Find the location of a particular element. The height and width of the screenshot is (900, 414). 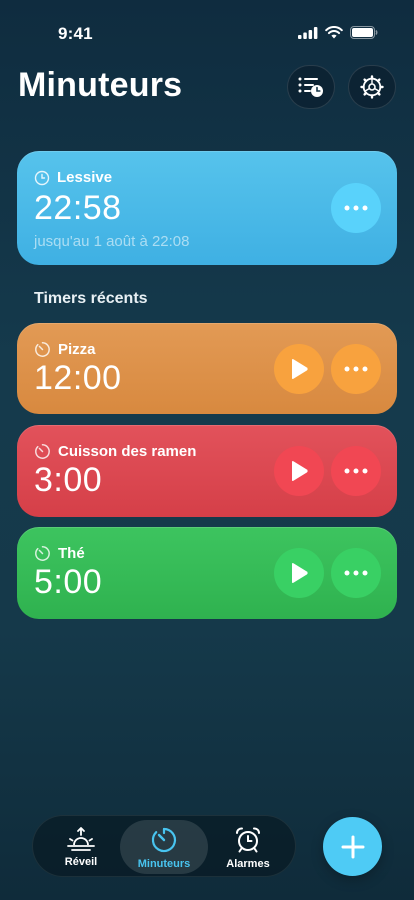

active-timer-card: Lessive 22:58 jusqu'au 1 août à 22:08 is located at coordinates (207, 208).